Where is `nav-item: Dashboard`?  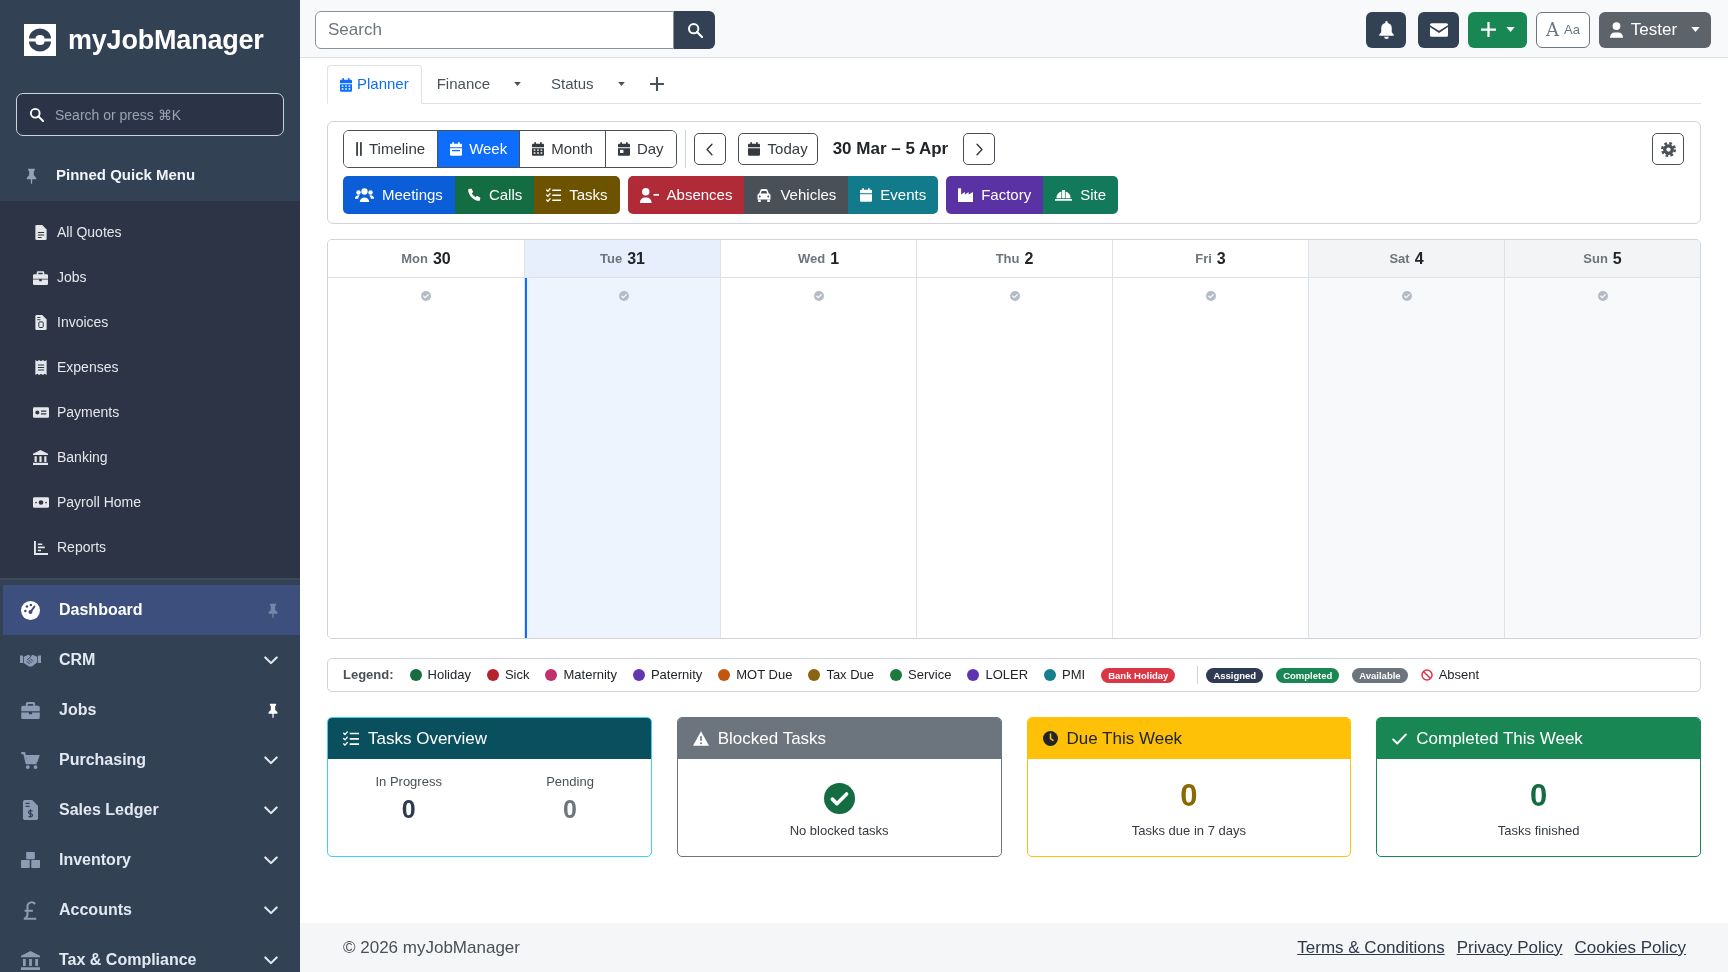 nav-item: Dashboard is located at coordinates (151, 610).